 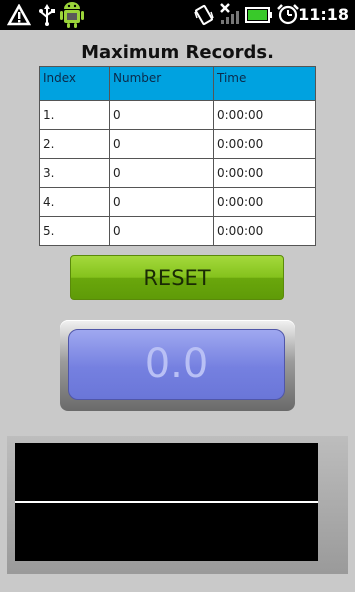 What do you see at coordinates (177, 277) in the screenshot?
I see `reset-button: RESET` at bounding box center [177, 277].